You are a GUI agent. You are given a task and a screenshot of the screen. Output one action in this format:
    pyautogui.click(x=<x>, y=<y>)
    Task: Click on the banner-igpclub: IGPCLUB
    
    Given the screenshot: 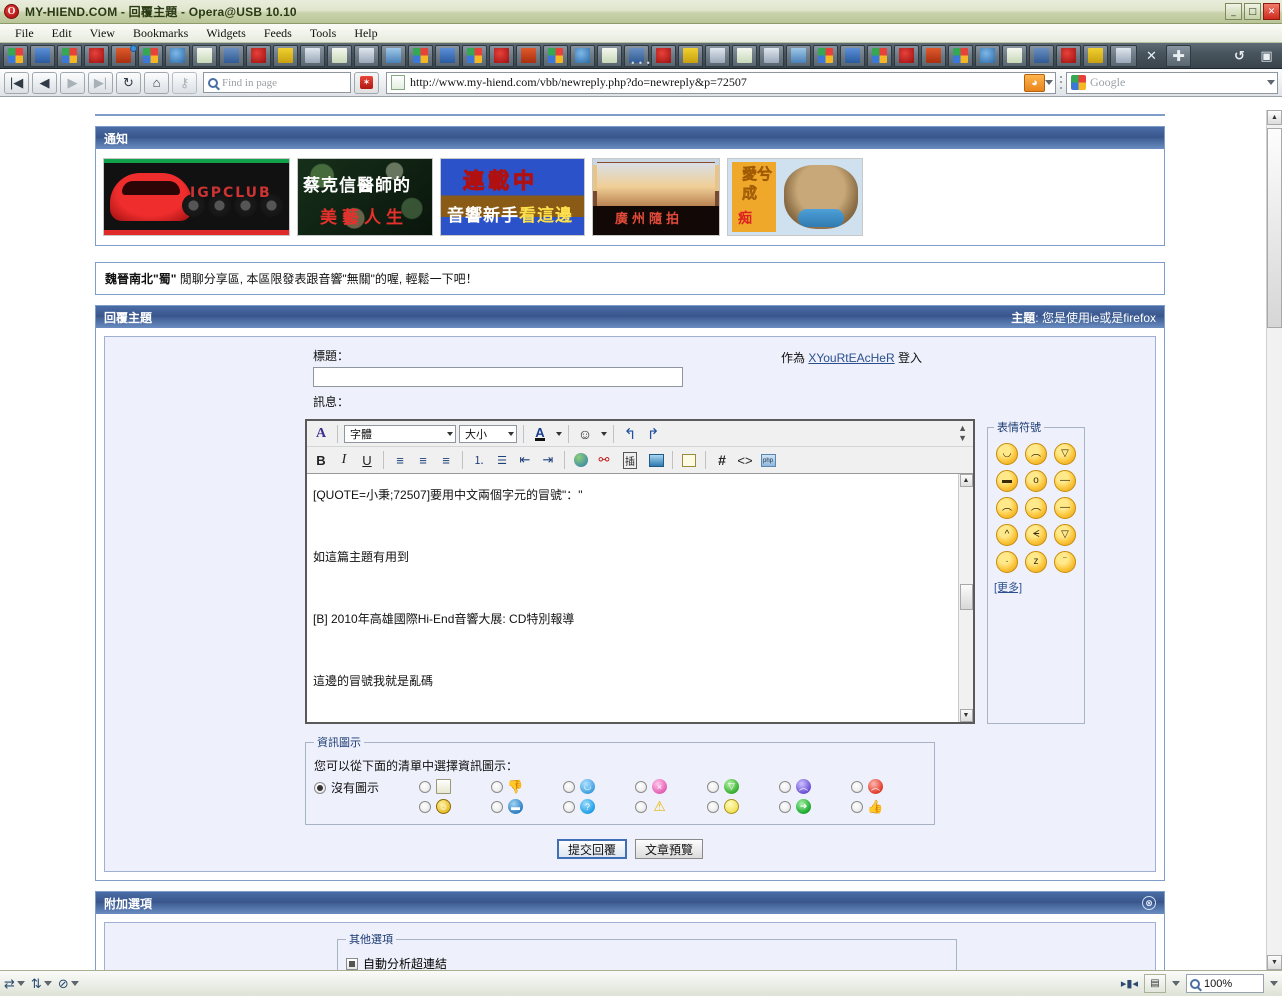 What is the action you would take?
    pyautogui.click(x=196, y=197)
    